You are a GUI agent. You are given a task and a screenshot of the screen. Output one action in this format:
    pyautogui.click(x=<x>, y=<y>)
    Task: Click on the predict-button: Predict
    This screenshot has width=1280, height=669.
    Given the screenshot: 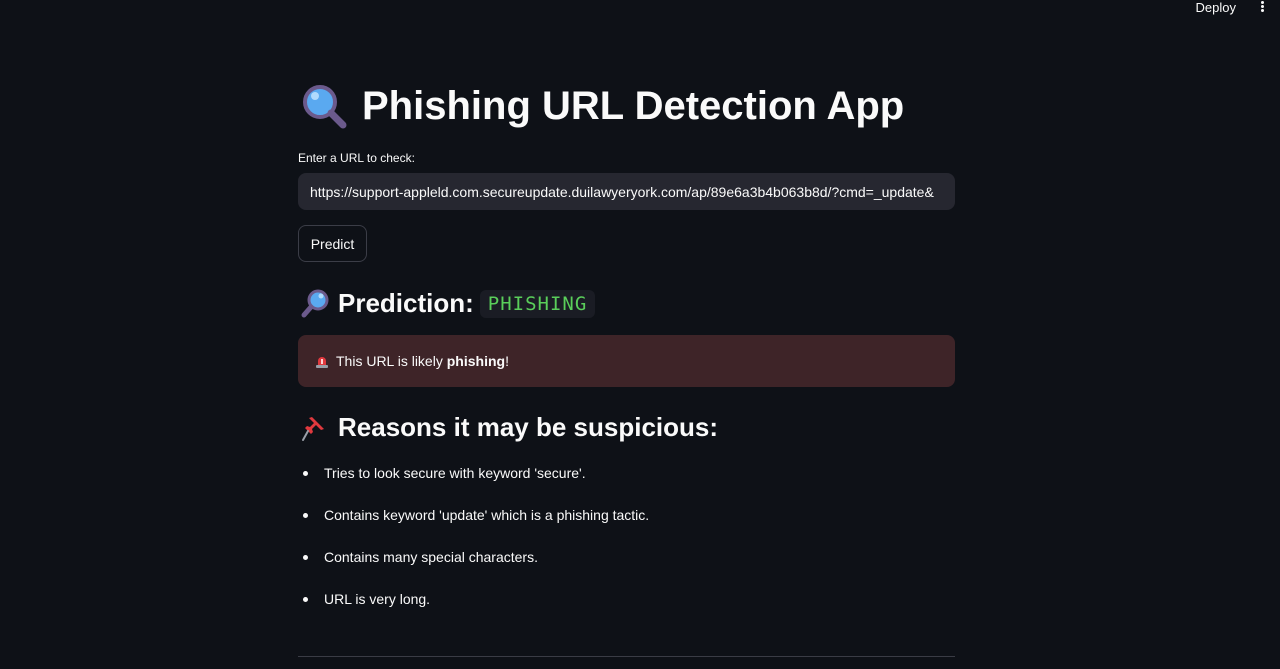 What is the action you would take?
    pyautogui.click(x=332, y=243)
    